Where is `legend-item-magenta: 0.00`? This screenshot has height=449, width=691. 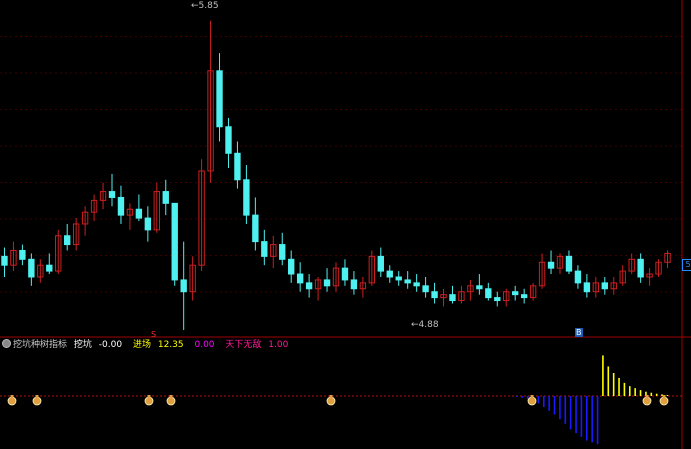 legend-item-magenta: 0.00 is located at coordinates (204, 345).